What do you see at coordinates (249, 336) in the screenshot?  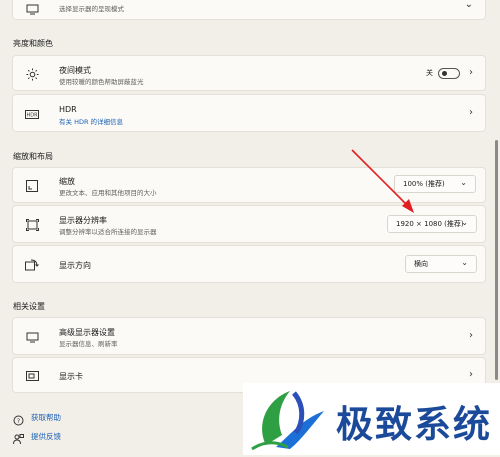 I see `advanced-display-card: 高级显示器设置 显示器信息、刷新率 ›` at bounding box center [249, 336].